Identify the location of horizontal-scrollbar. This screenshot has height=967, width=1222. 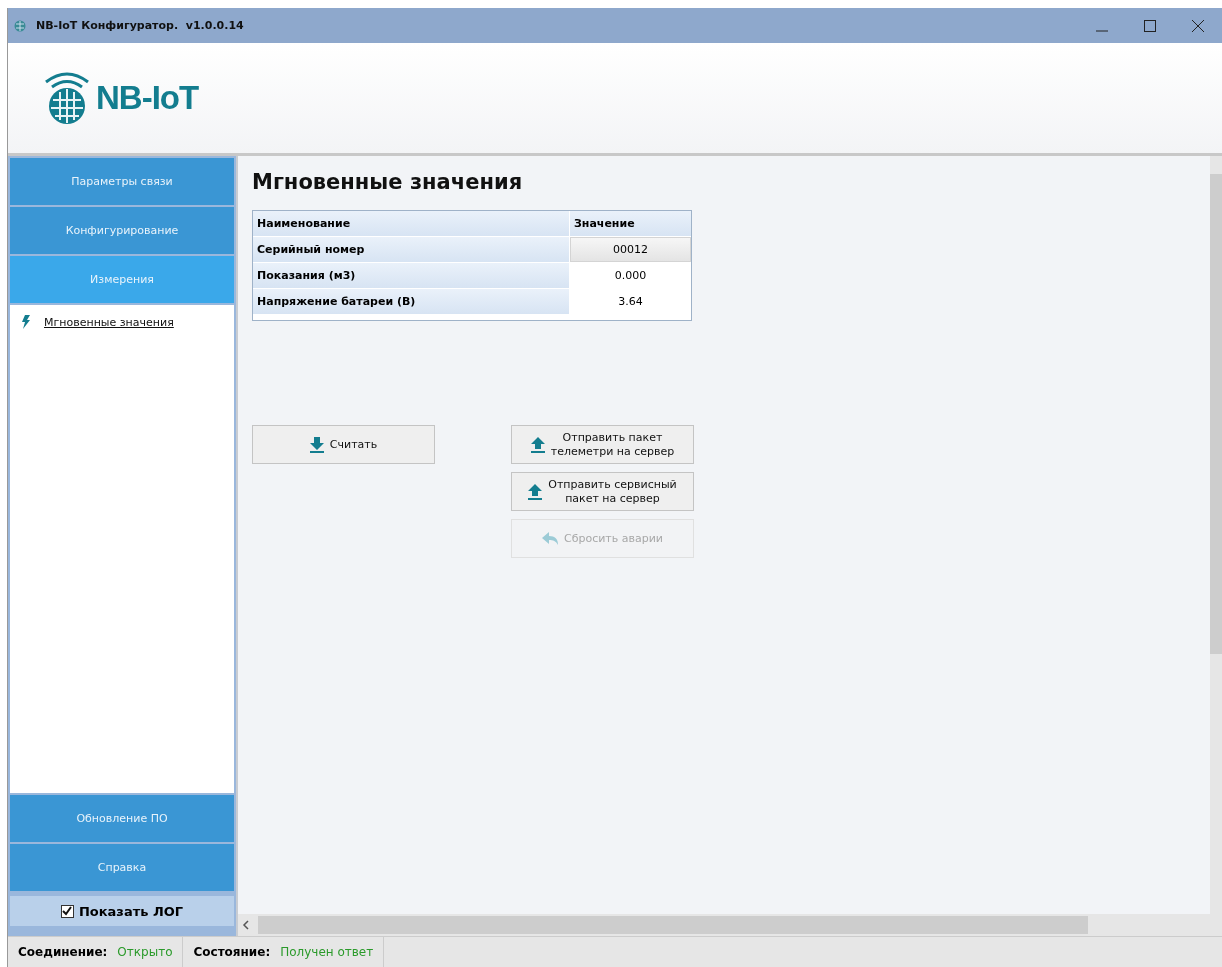
(730, 925).